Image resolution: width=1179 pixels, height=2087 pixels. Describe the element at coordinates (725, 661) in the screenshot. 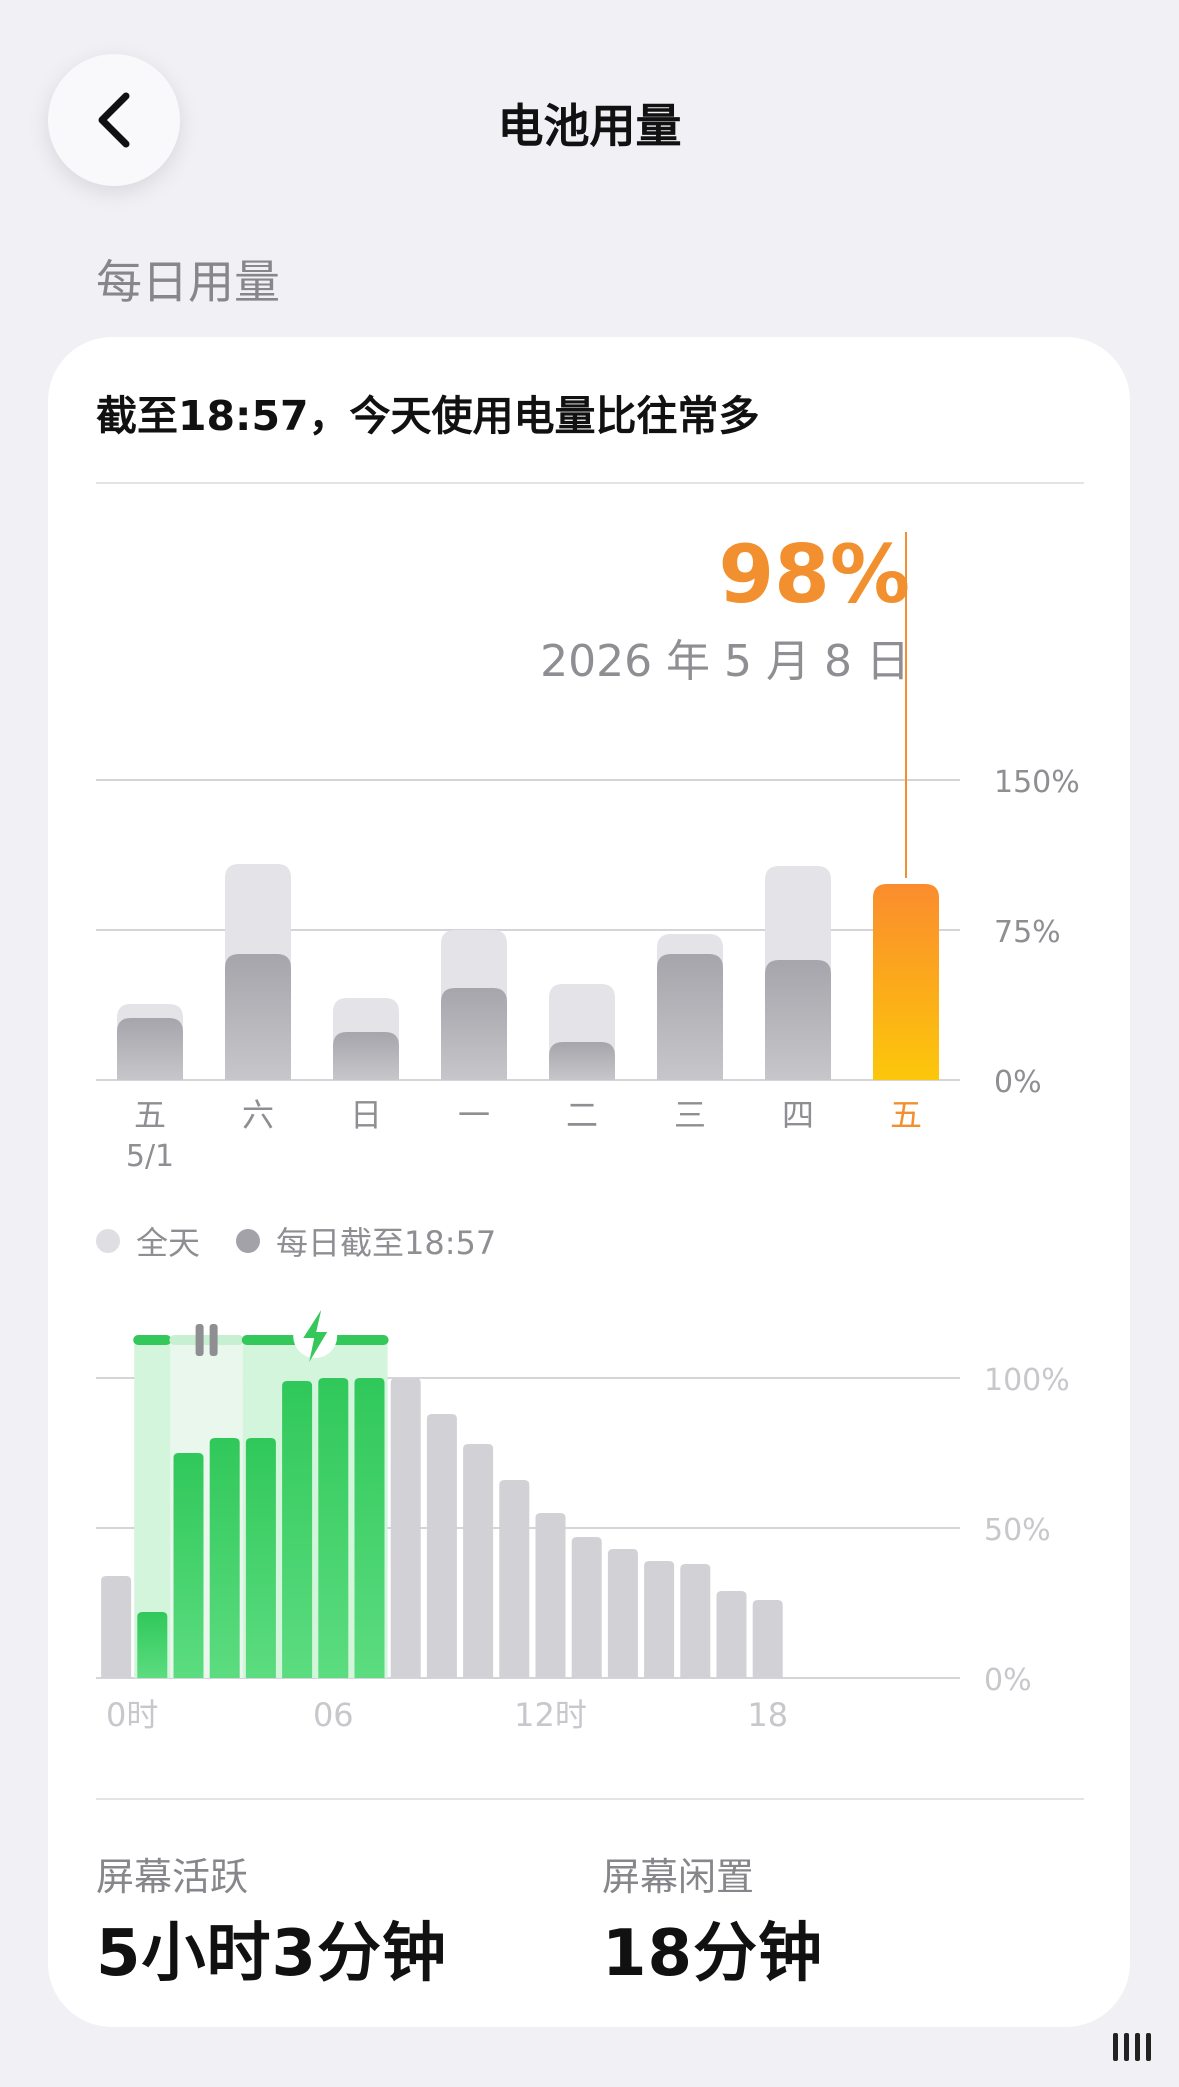

I see `highlight-date: 2026 年 5 月 8 日` at that location.